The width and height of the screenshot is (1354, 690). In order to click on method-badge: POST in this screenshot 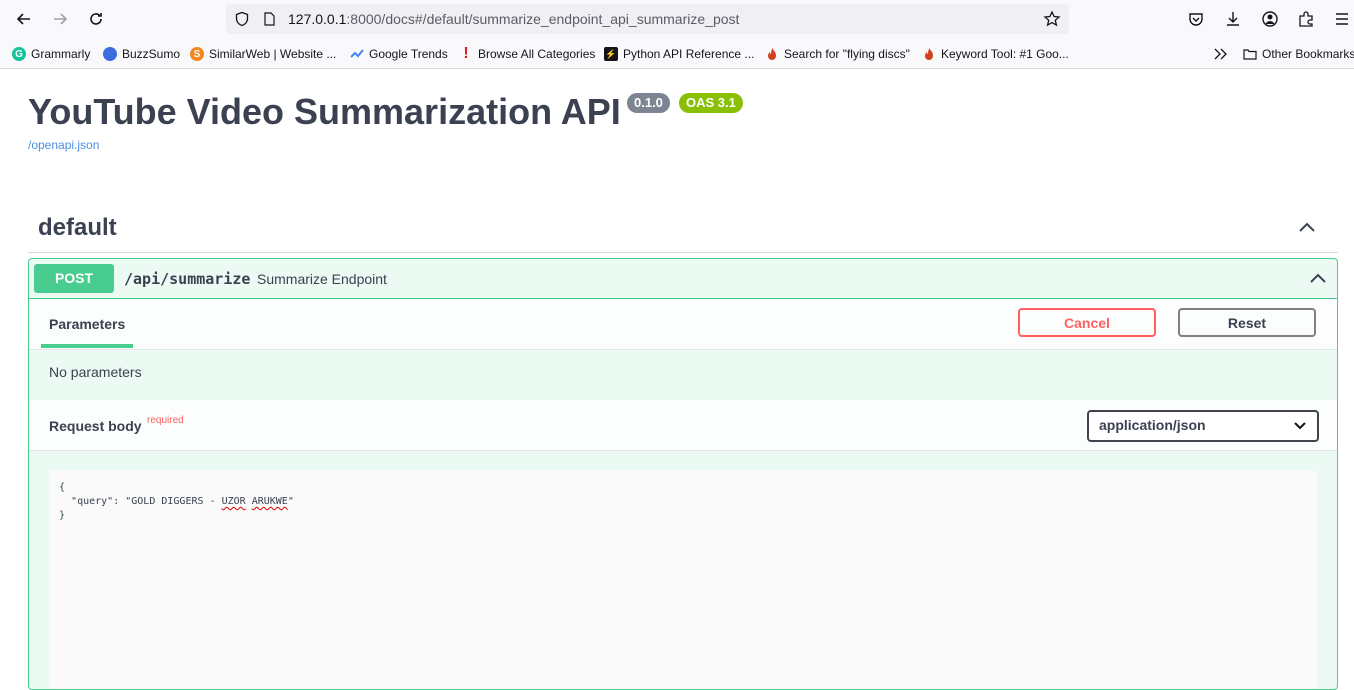, I will do `click(74, 278)`.